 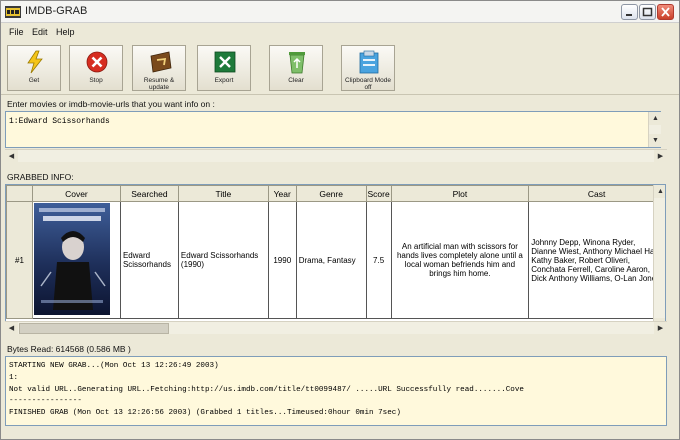 I want to click on movie-input-field: 1:Edward Scissorhands ▲ ▼, so click(x=333, y=129).